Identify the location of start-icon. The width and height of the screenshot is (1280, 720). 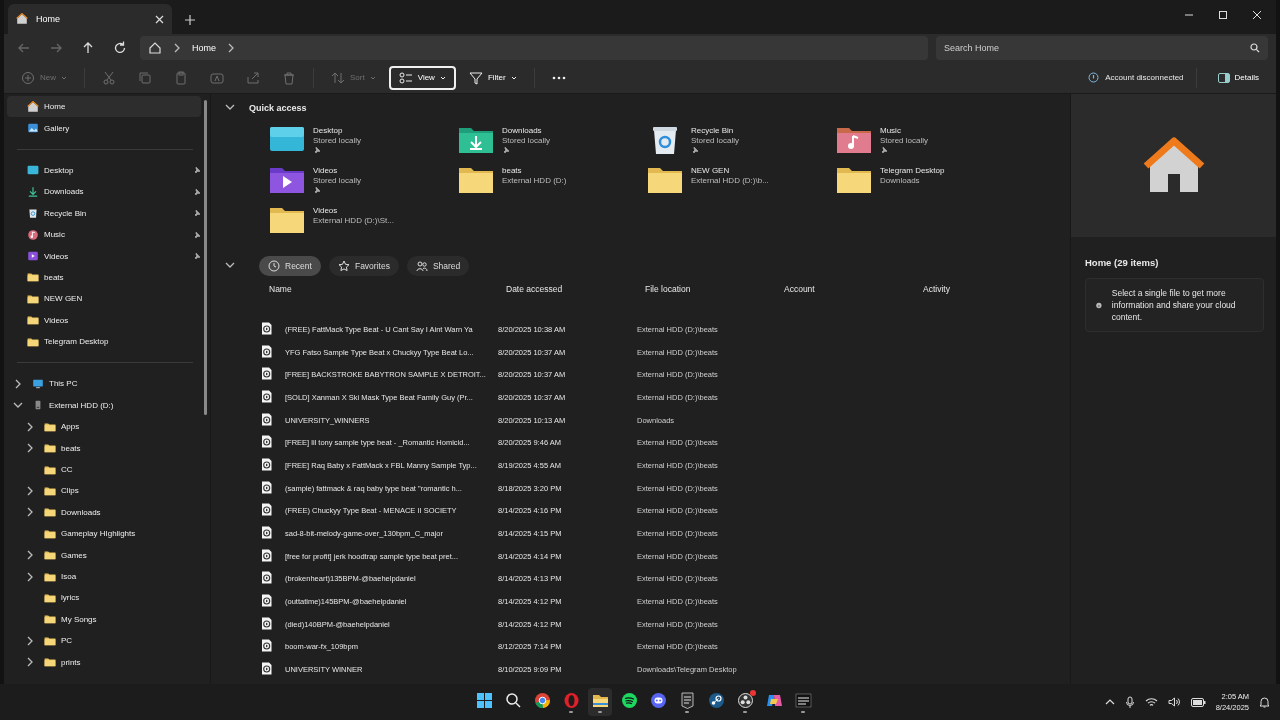
(484, 700).